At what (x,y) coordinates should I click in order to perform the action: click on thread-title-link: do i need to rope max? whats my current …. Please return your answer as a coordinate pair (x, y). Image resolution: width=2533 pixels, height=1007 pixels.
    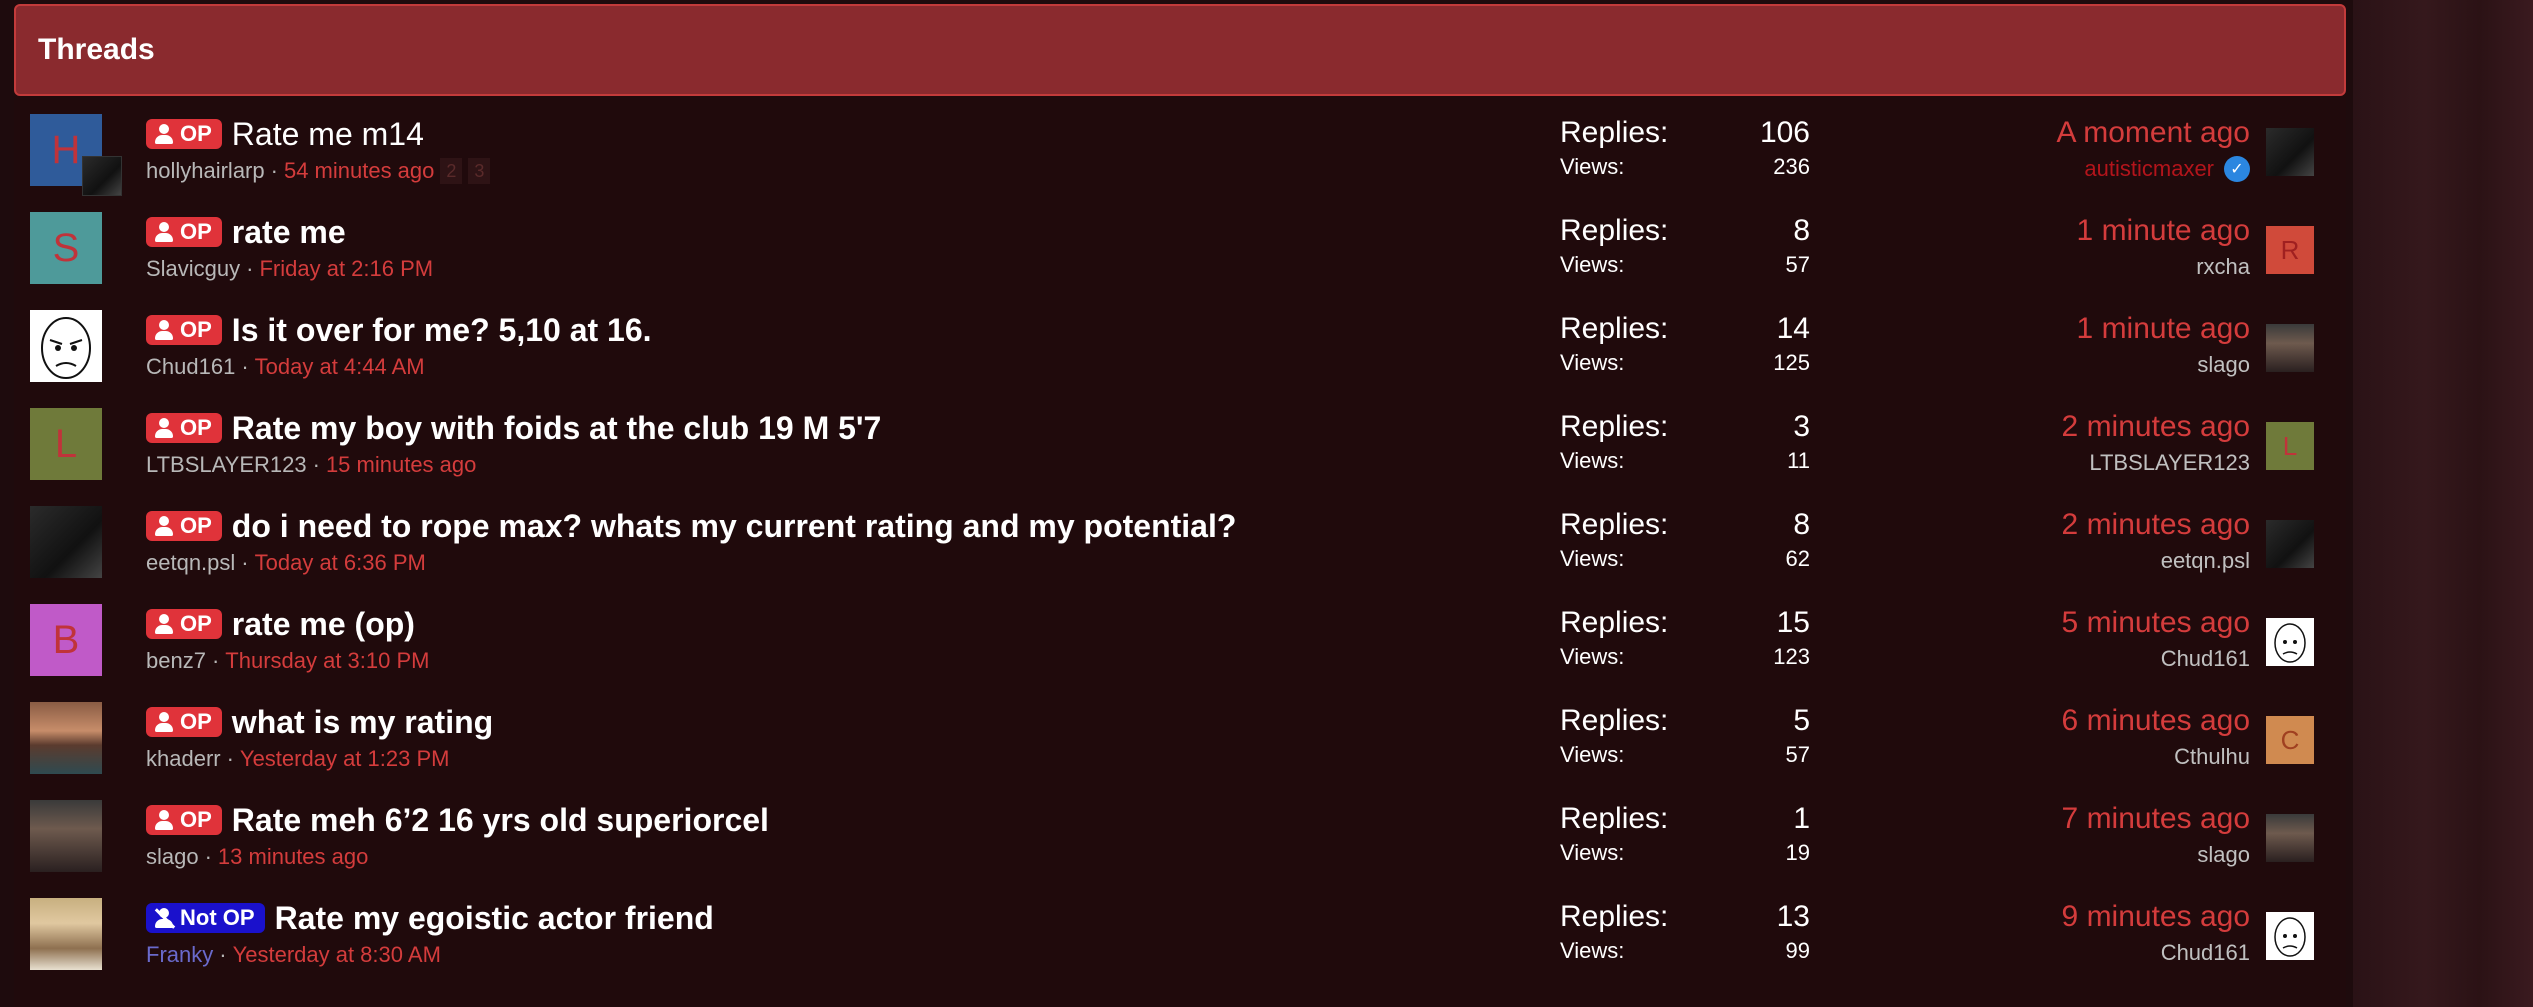
    Looking at the image, I should click on (734, 526).